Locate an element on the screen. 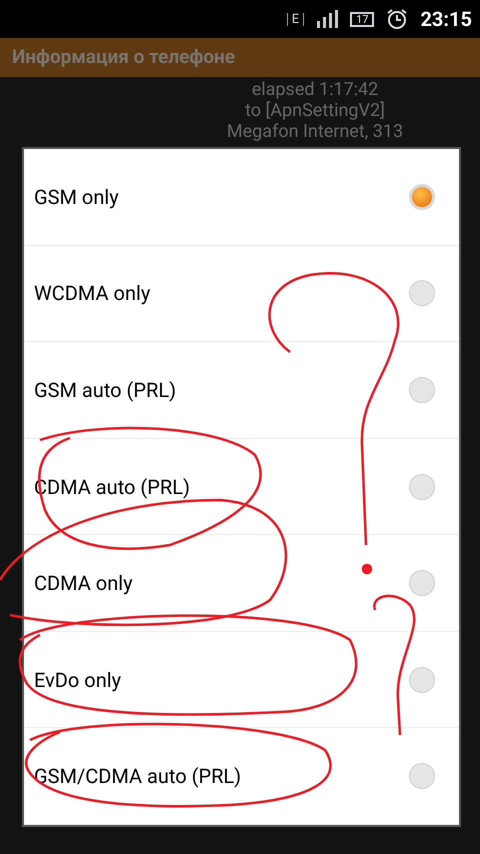 Image resolution: width=480 pixels, height=854 pixels. option-label: GSM auto (PRL) is located at coordinates (105, 390).